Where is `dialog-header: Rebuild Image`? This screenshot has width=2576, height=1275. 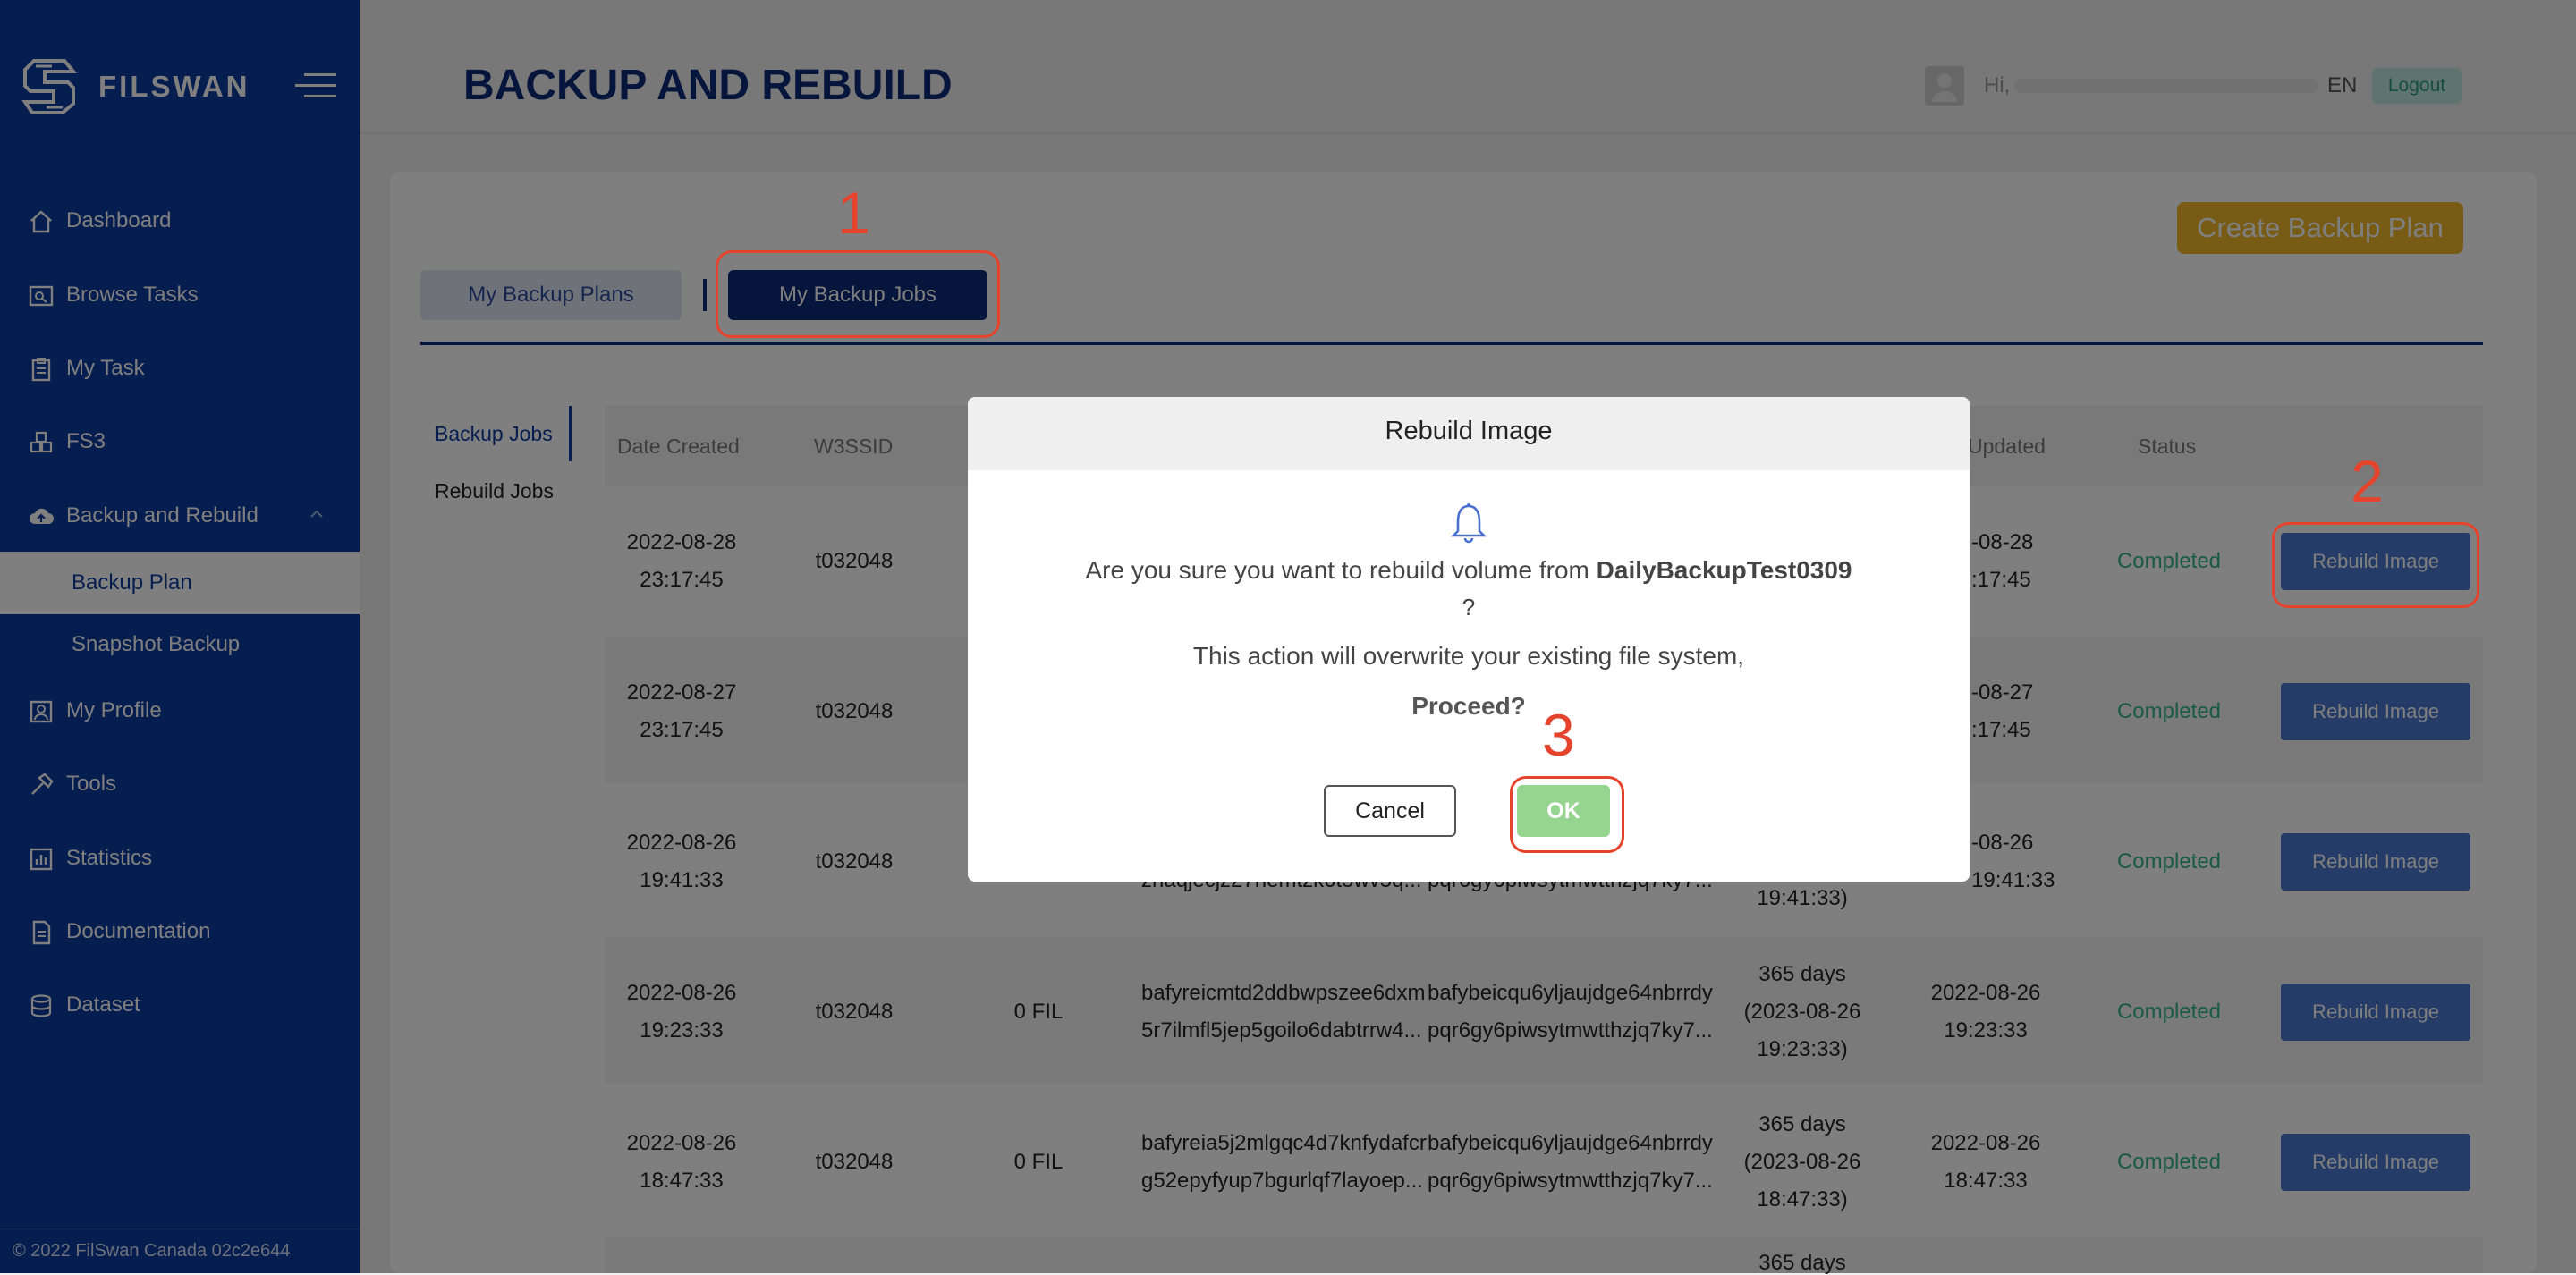 dialog-header: Rebuild Image is located at coordinates (1469, 433).